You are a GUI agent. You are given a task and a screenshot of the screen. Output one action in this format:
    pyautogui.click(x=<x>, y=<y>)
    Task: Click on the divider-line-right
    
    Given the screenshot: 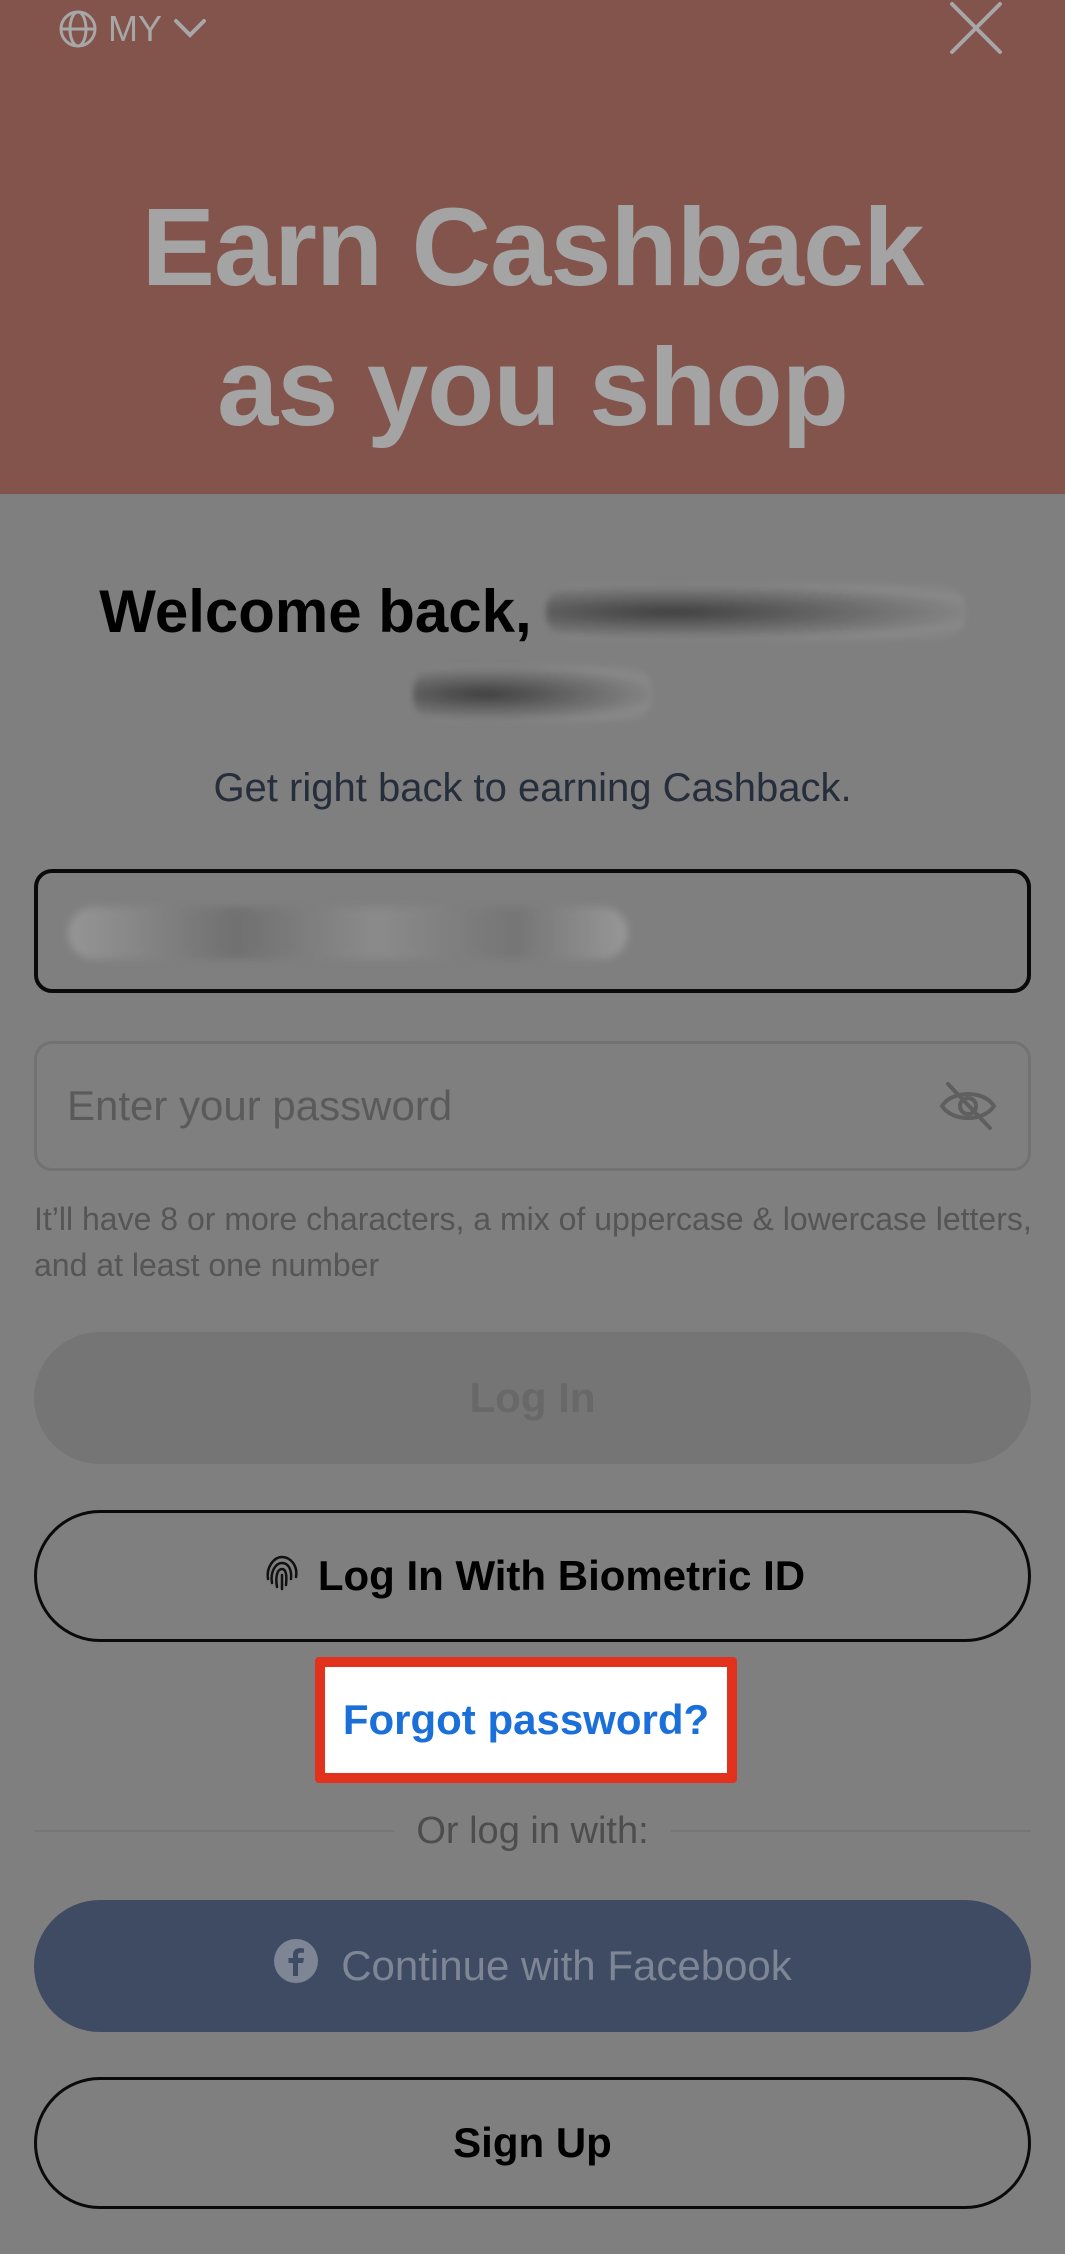 What is the action you would take?
    pyautogui.click(x=850, y=1831)
    